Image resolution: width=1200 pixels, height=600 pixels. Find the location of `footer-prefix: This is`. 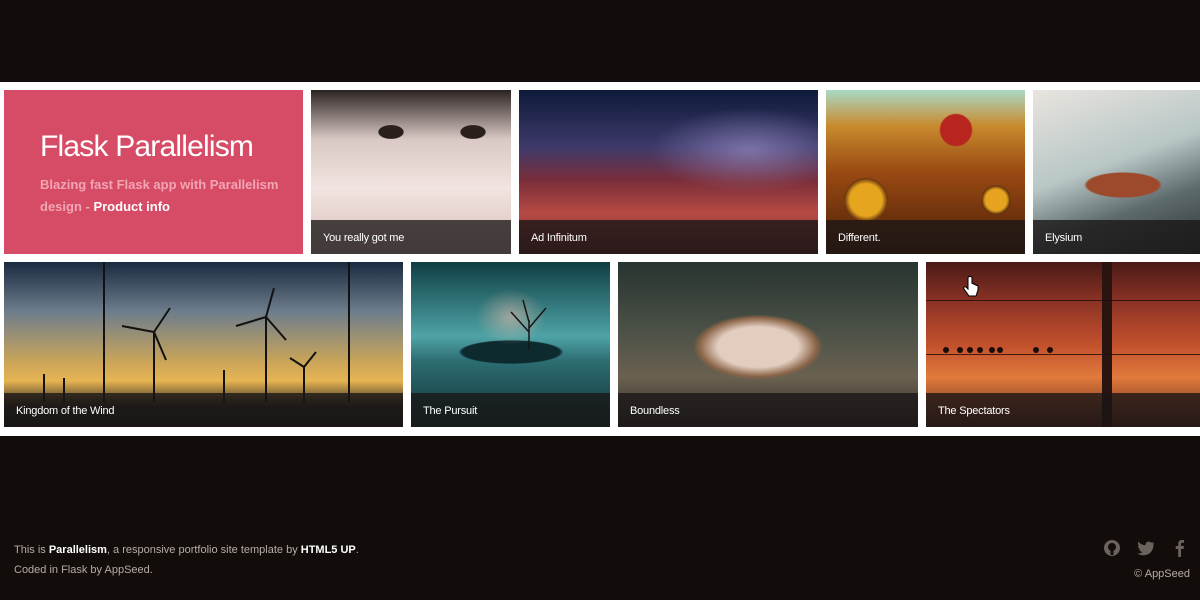

footer-prefix: This is is located at coordinates (31, 550).